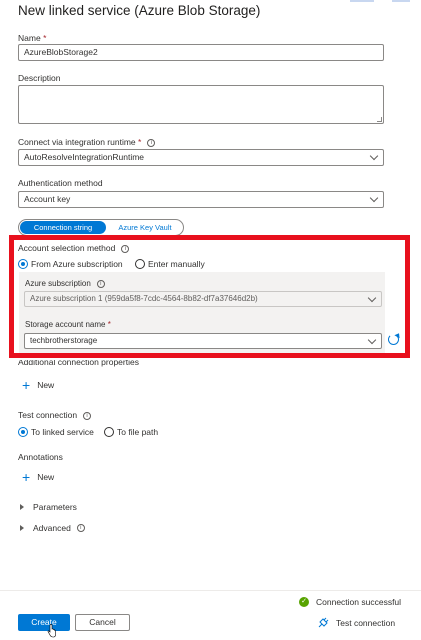 This screenshot has width=421, height=640. What do you see at coordinates (56, 432) in the screenshot?
I see `radio-to-linked-service: To linked service` at bounding box center [56, 432].